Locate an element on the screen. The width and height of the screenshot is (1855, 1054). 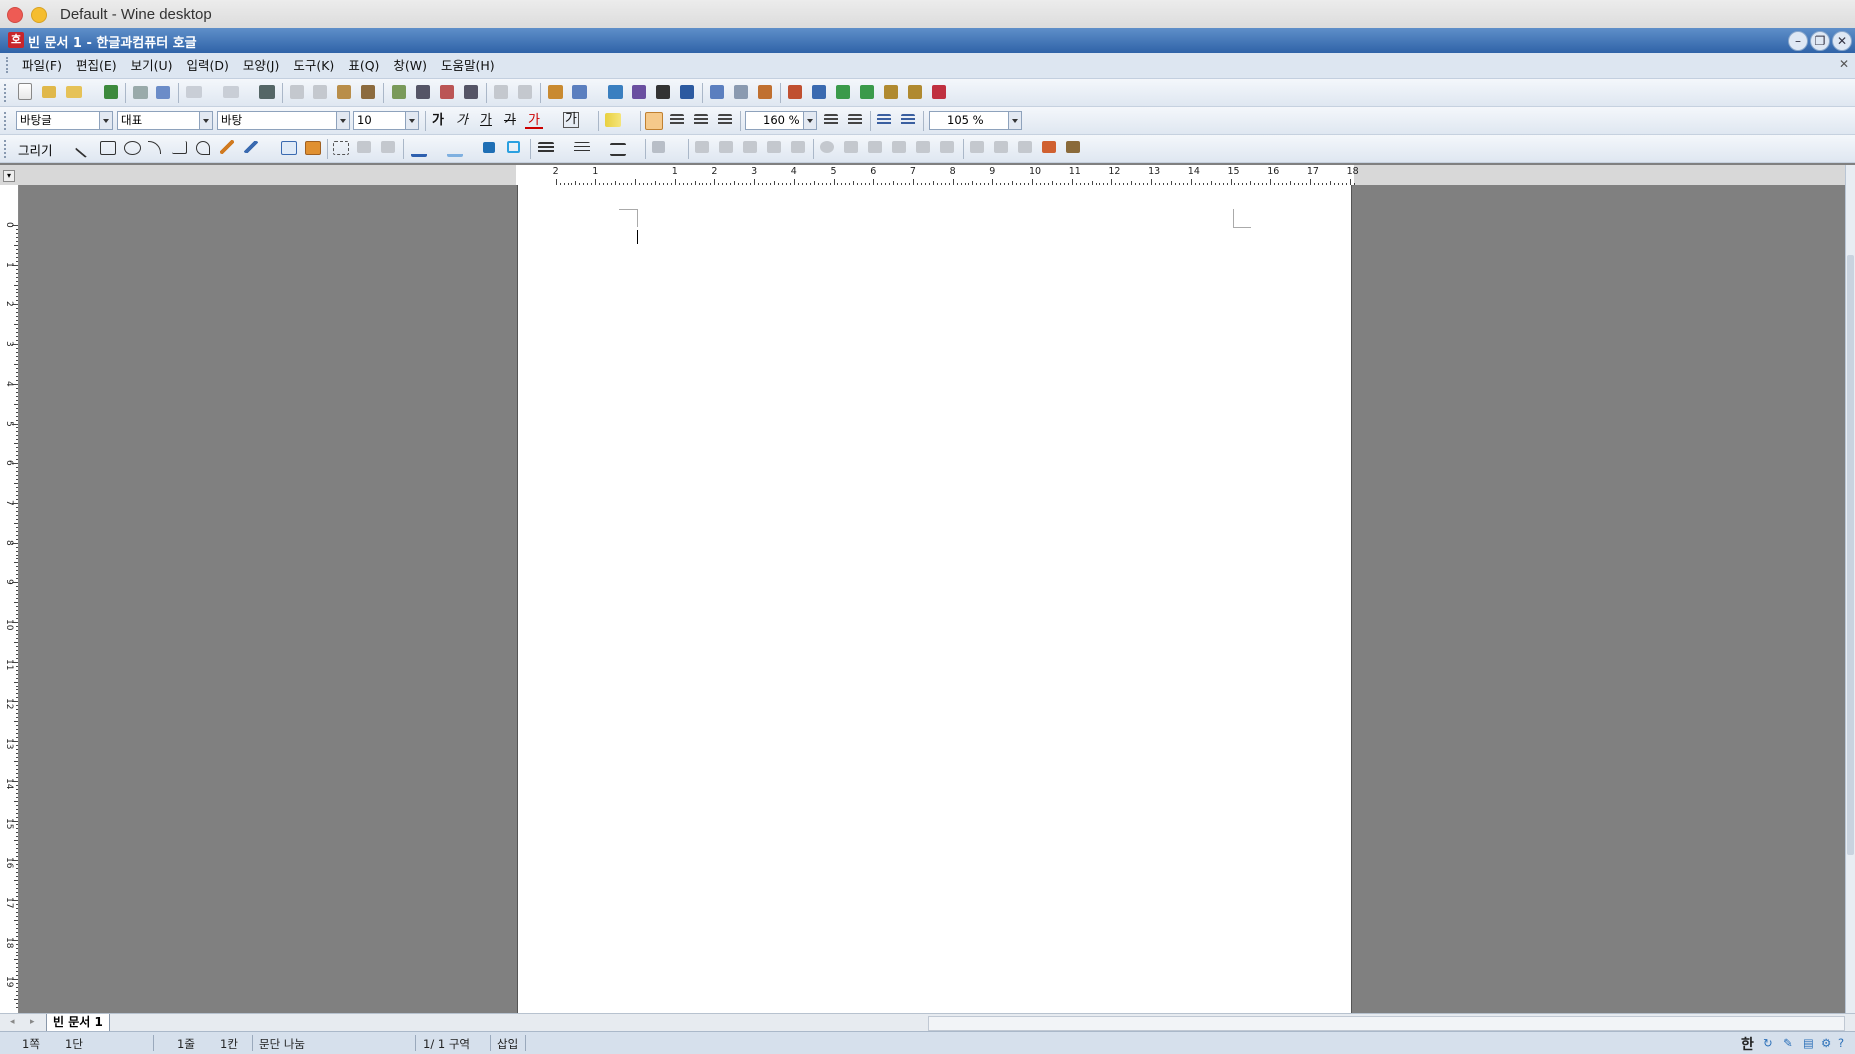
textbox-tool-icon is located at coordinates (289, 148).